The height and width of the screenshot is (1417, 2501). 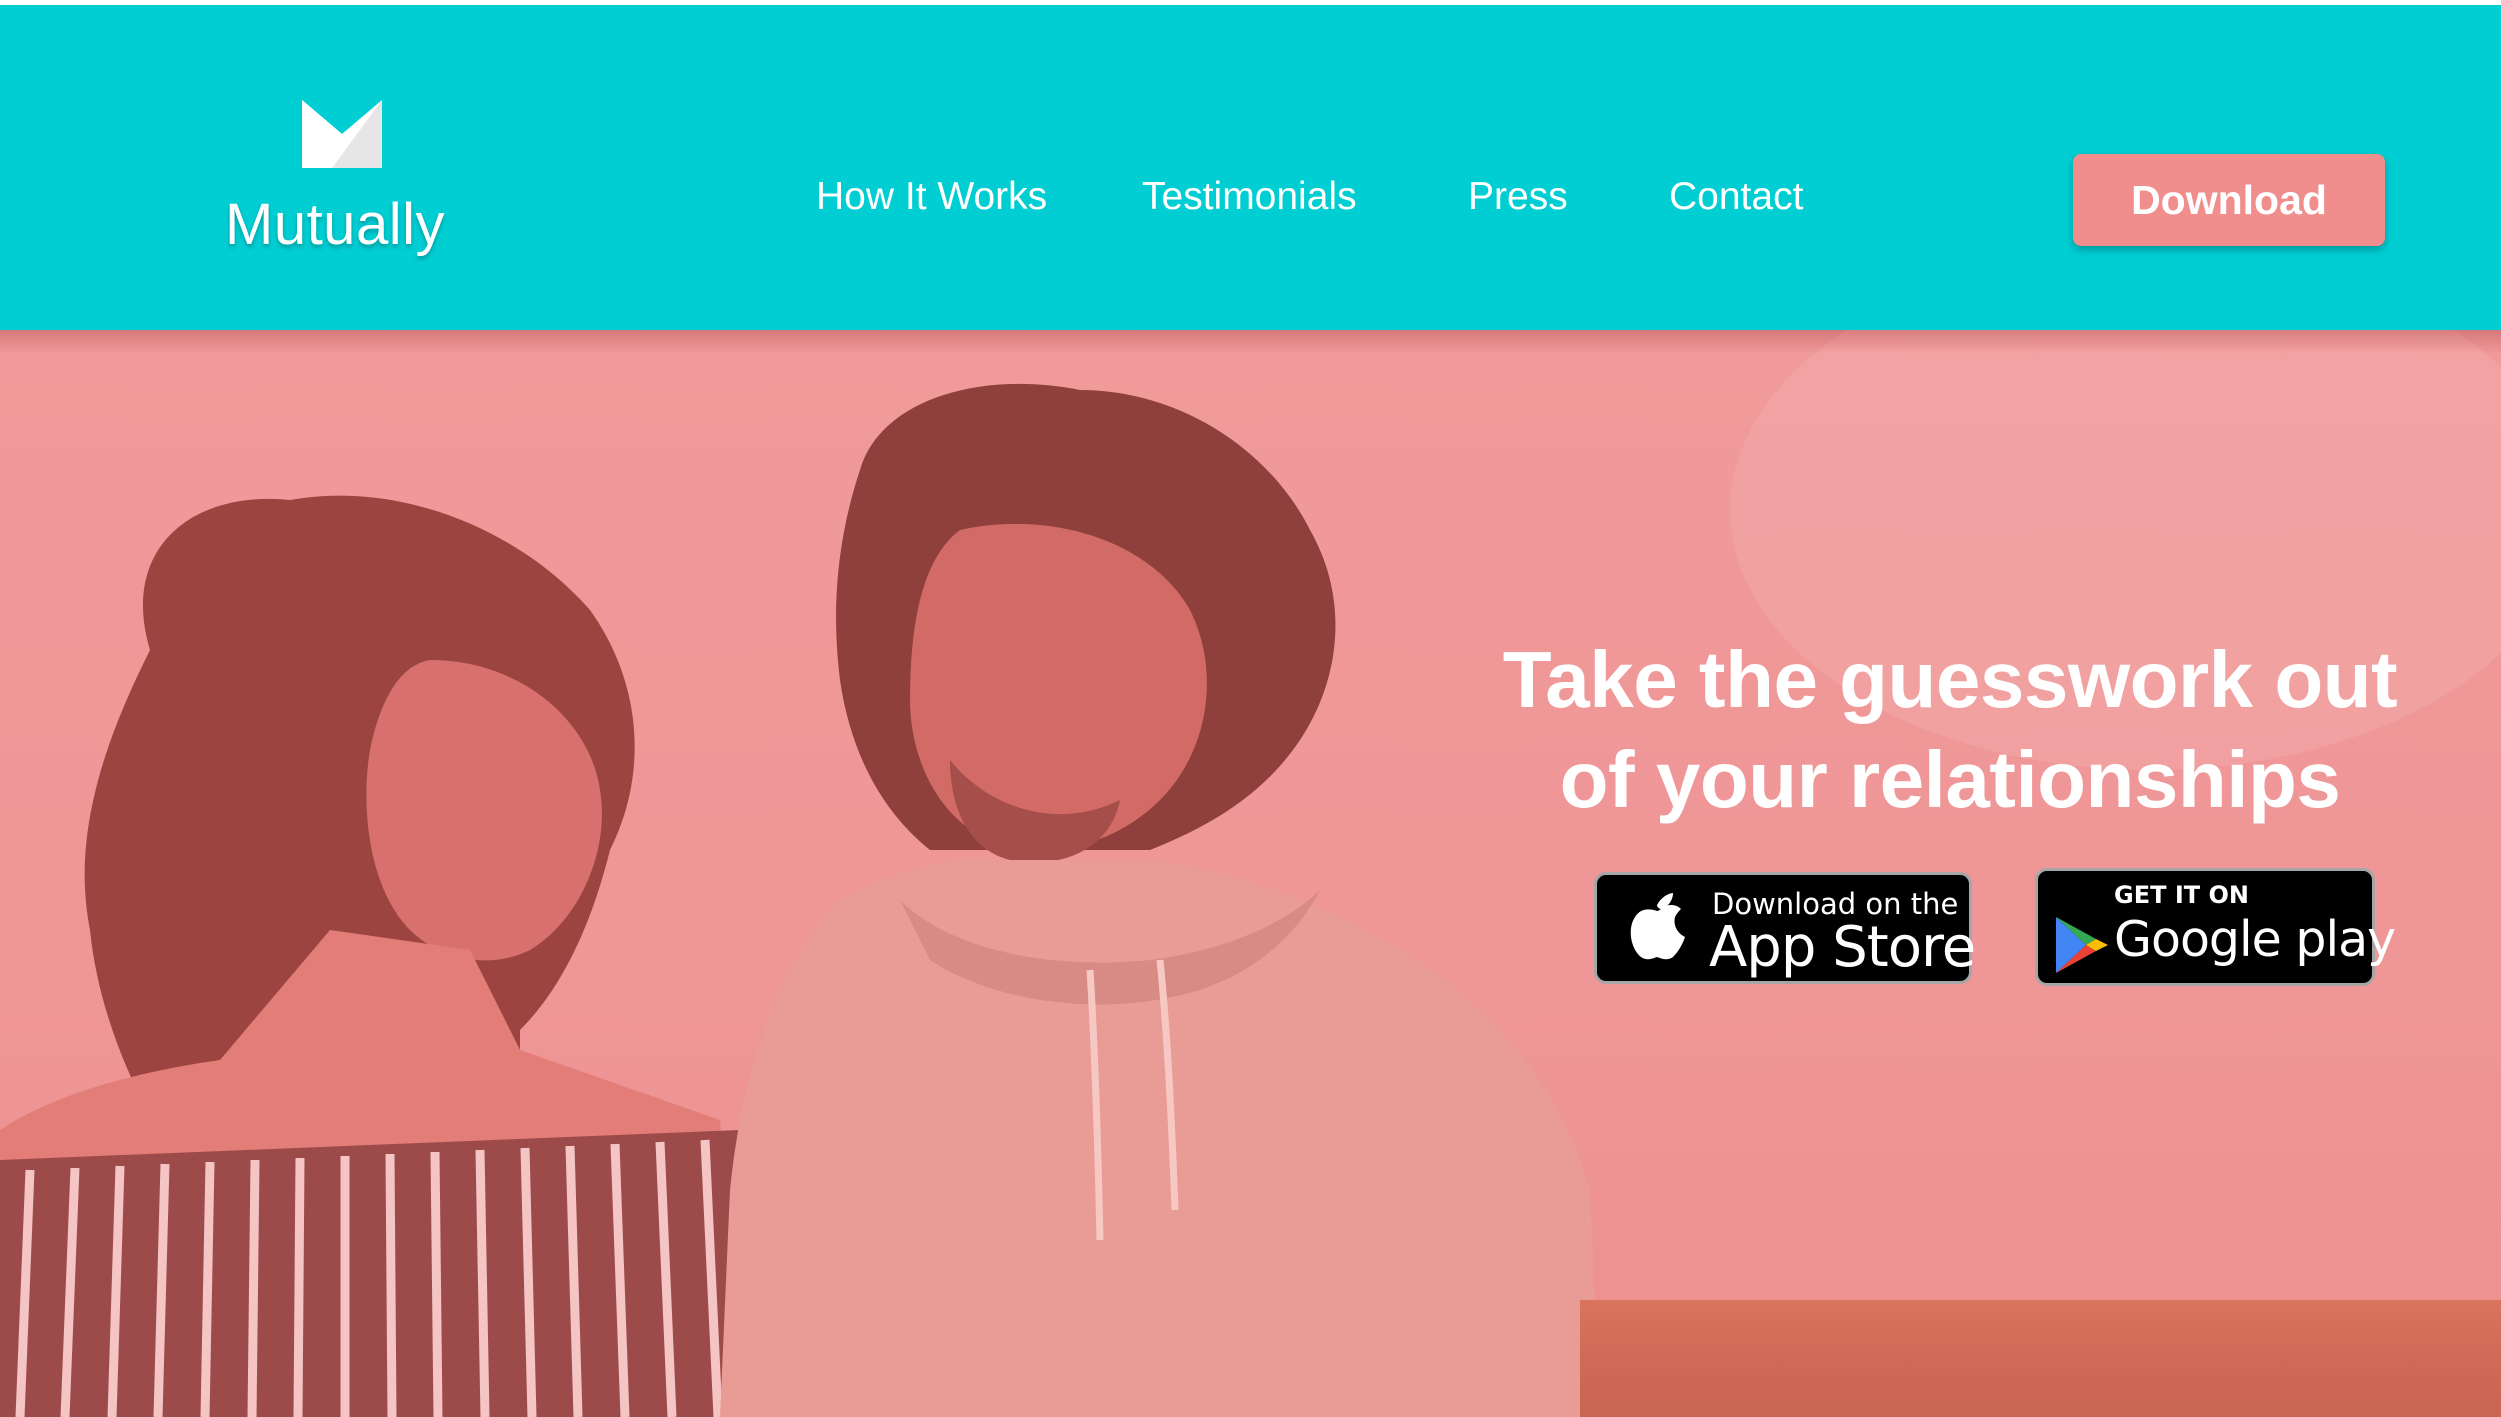 What do you see at coordinates (342, 134) in the screenshot?
I see `envelope-m-logo-icon` at bounding box center [342, 134].